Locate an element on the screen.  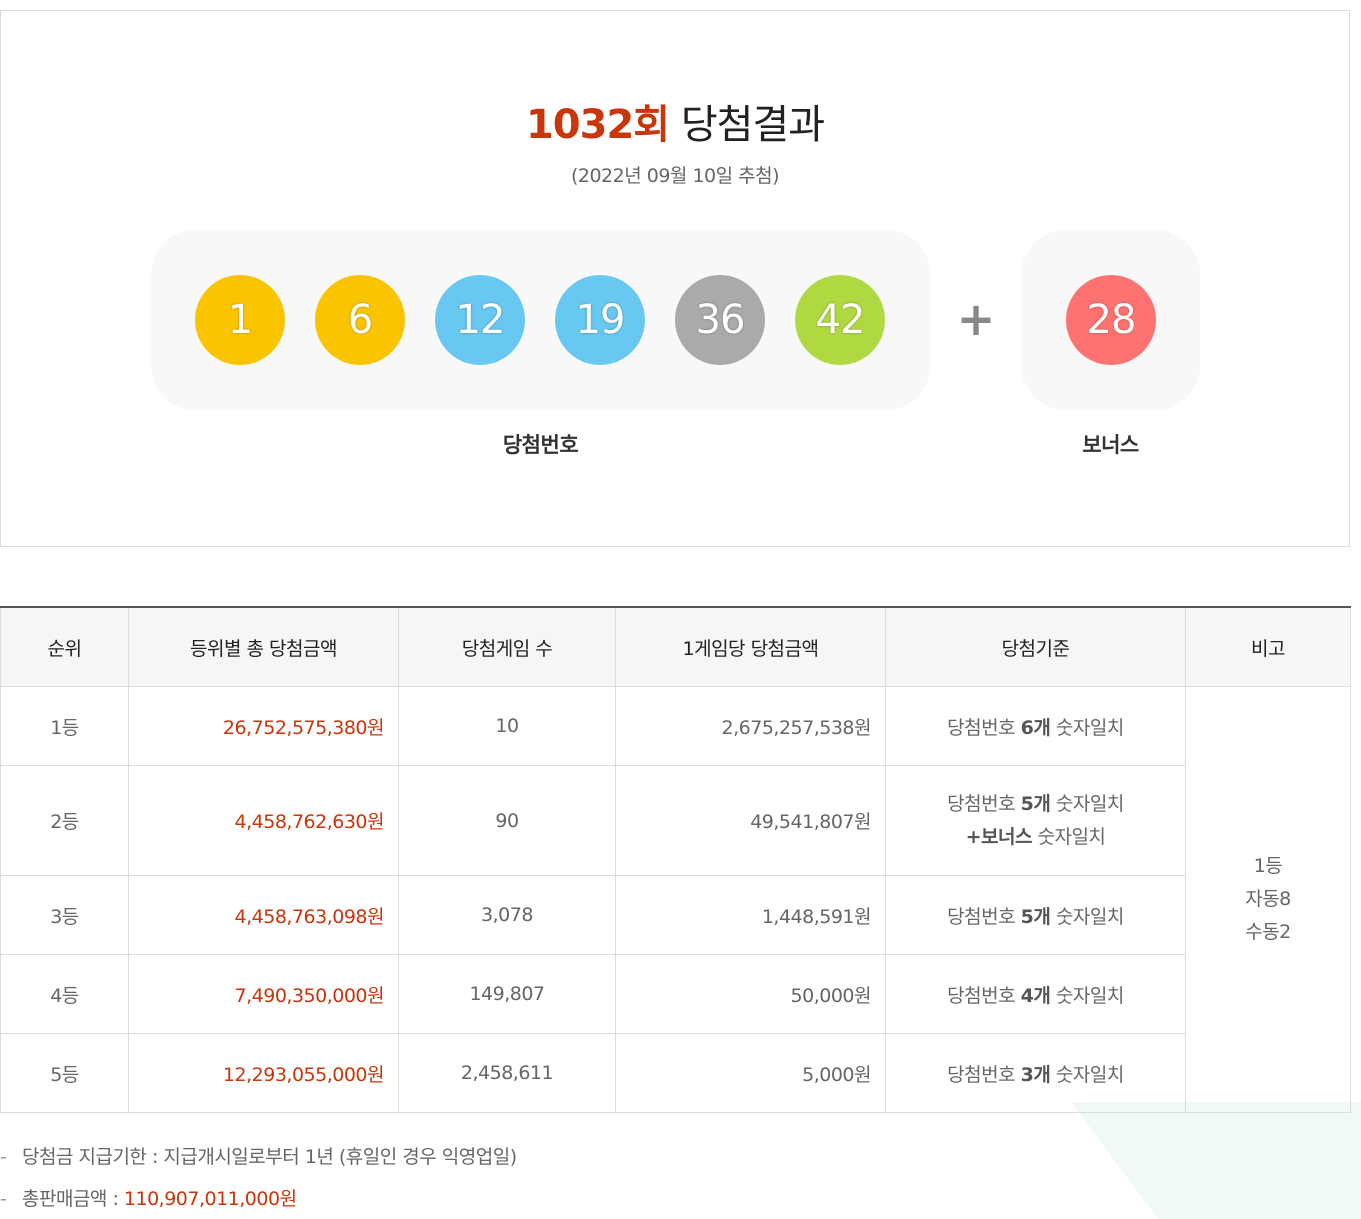
criteria-cell: 당첨번호 3개 숫자일치 is located at coordinates (1035, 1073).